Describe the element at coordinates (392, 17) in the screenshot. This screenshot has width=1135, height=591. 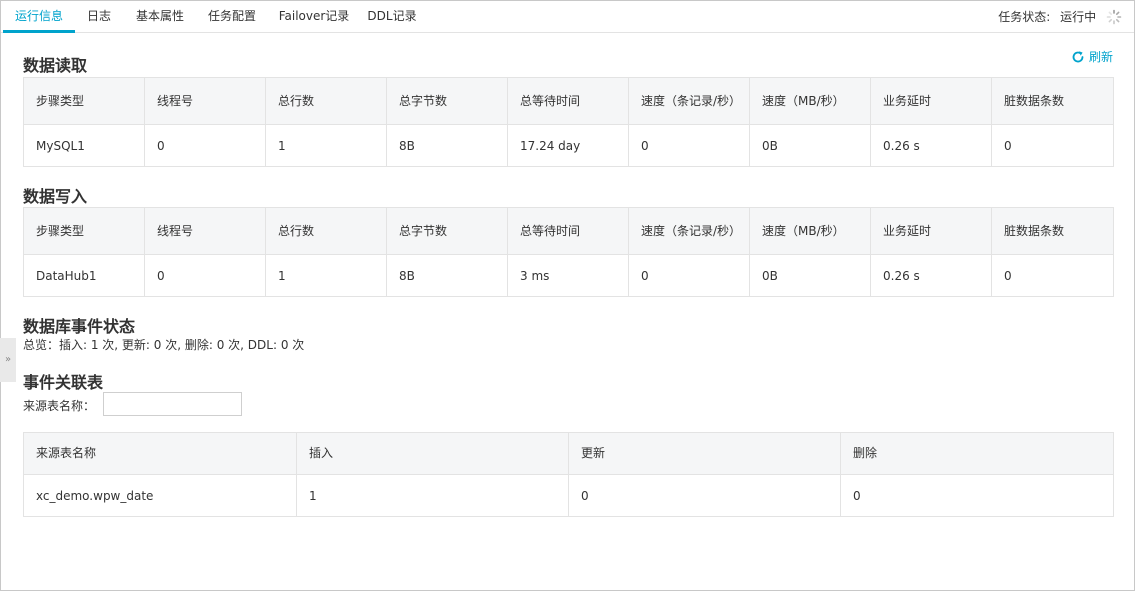
I see `tab-ddl-records: DDL记录` at that location.